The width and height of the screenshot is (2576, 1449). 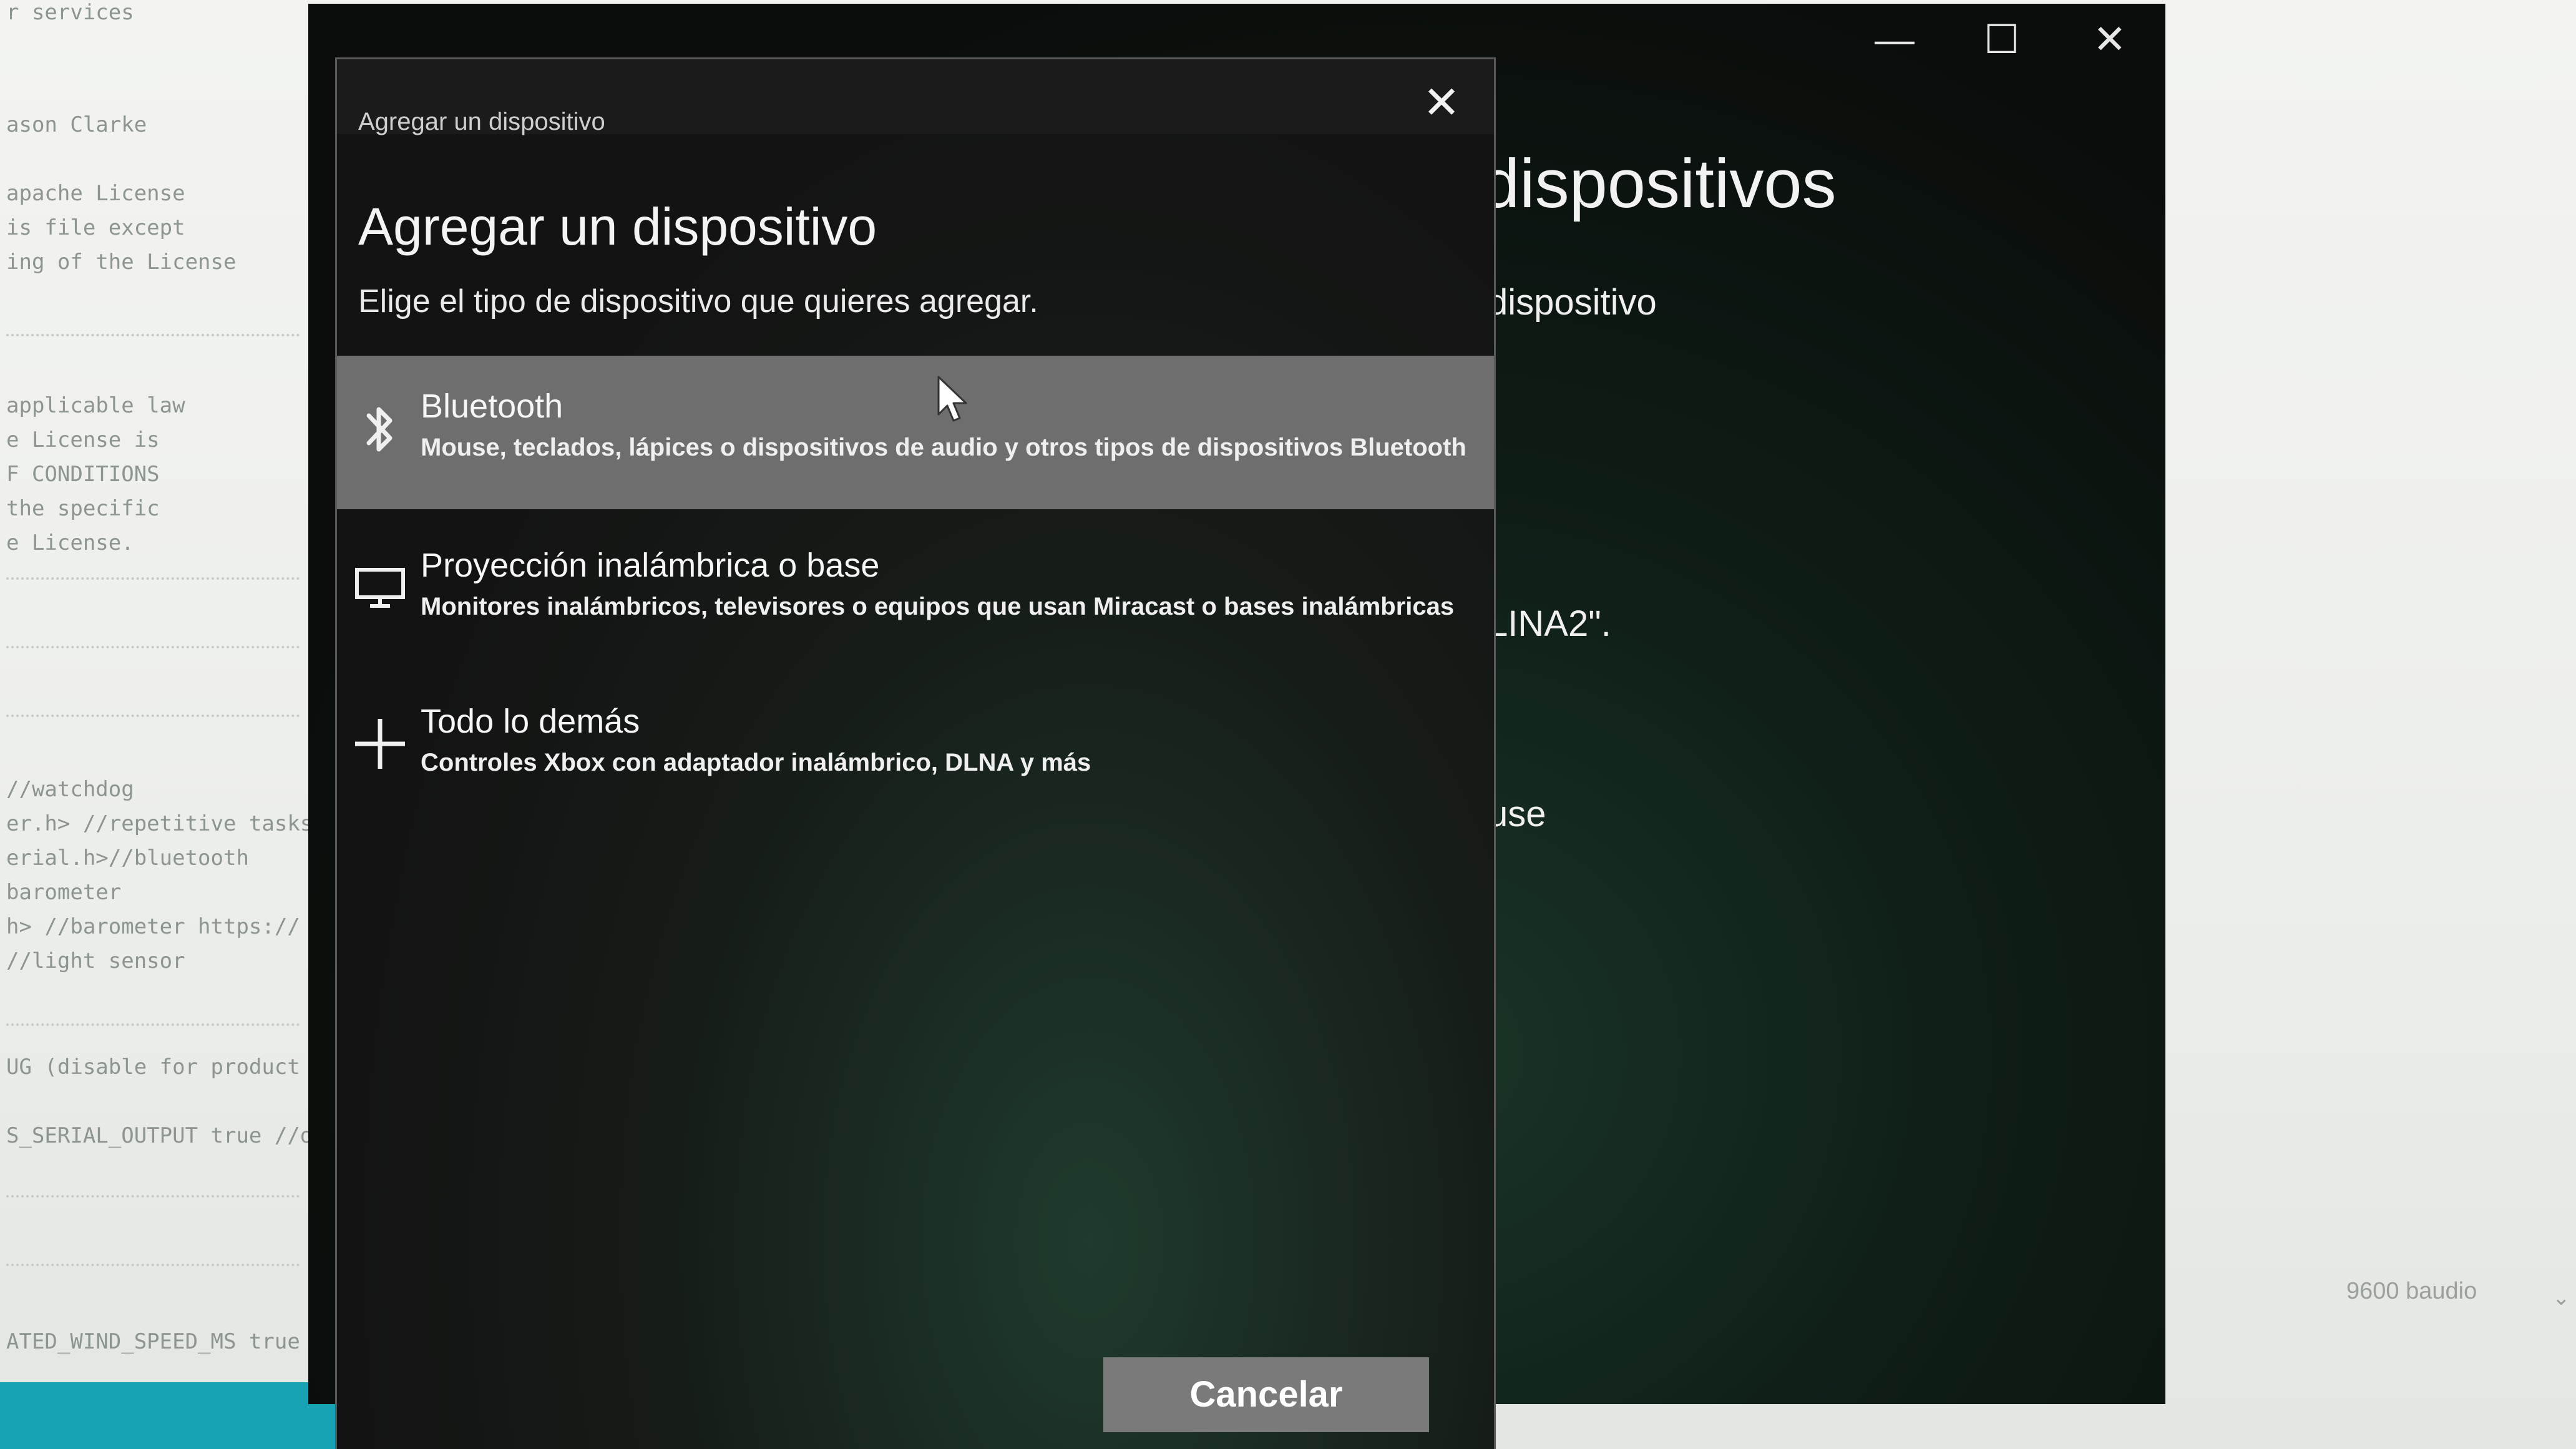 What do you see at coordinates (127, 858) in the screenshot?
I see `code-line: erial.h>//bluetooth` at bounding box center [127, 858].